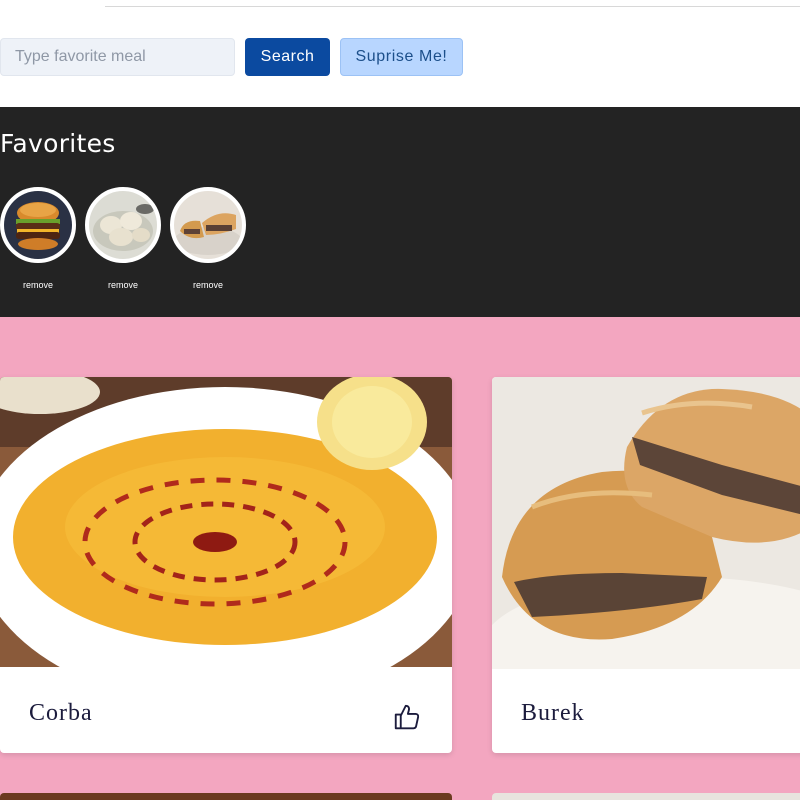 This screenshot has height=800, width=800. I want to click on surprise-me-button: Suprise Me!, so click(401, 57).